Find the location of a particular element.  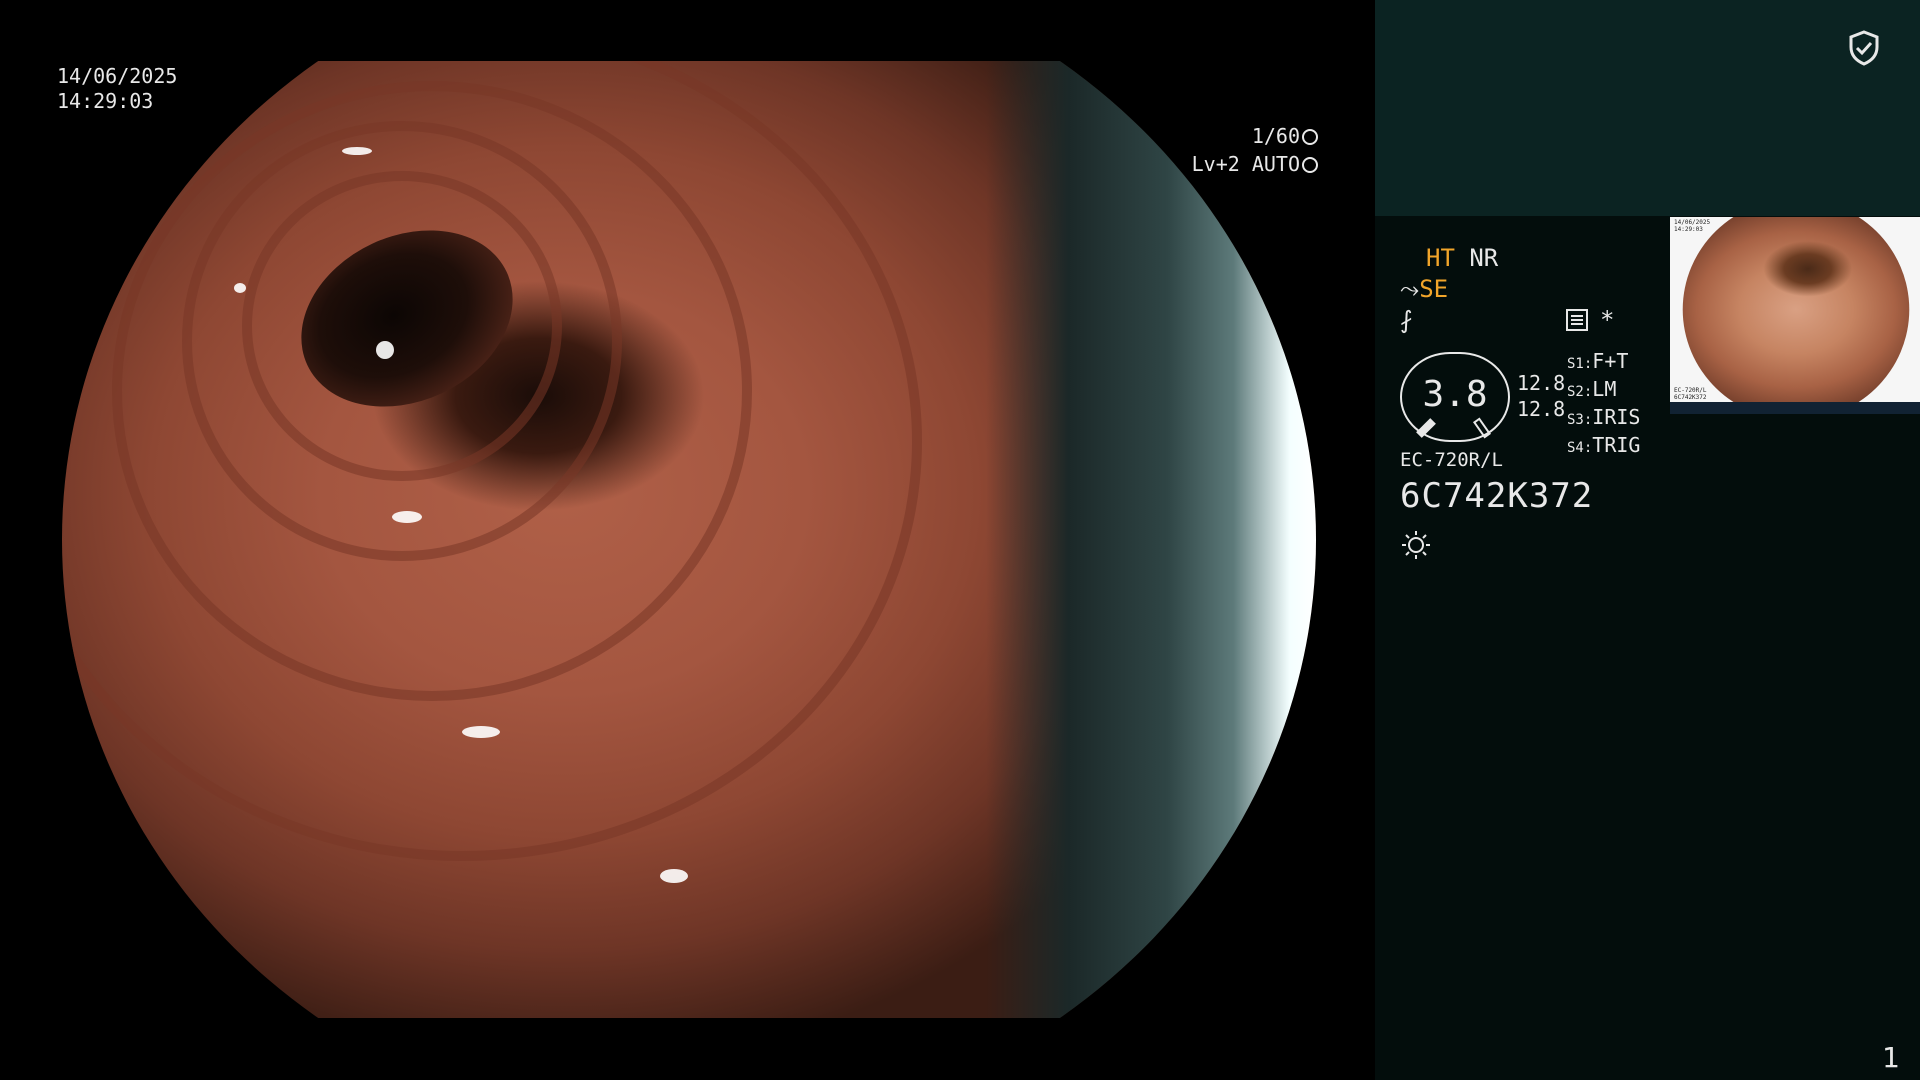

level-text: Lv+2 AUTO is located at coordinates (1245, 164).